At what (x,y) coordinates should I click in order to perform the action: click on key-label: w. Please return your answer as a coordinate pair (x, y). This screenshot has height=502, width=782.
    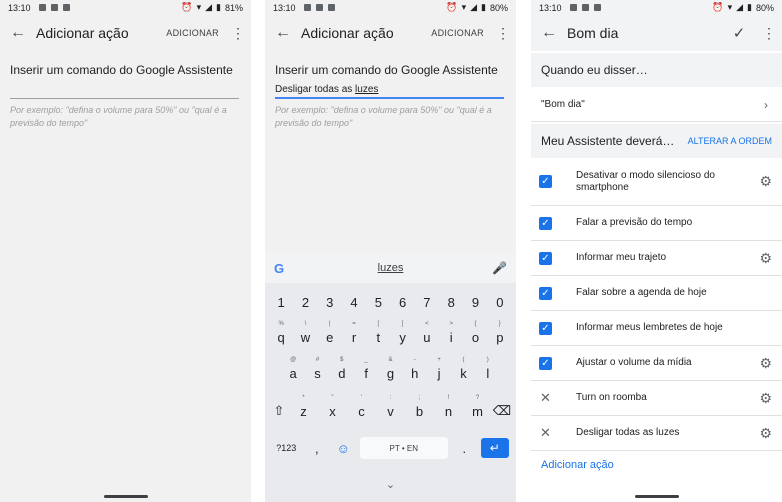
    Looking at the image, I should click on (305, 337).